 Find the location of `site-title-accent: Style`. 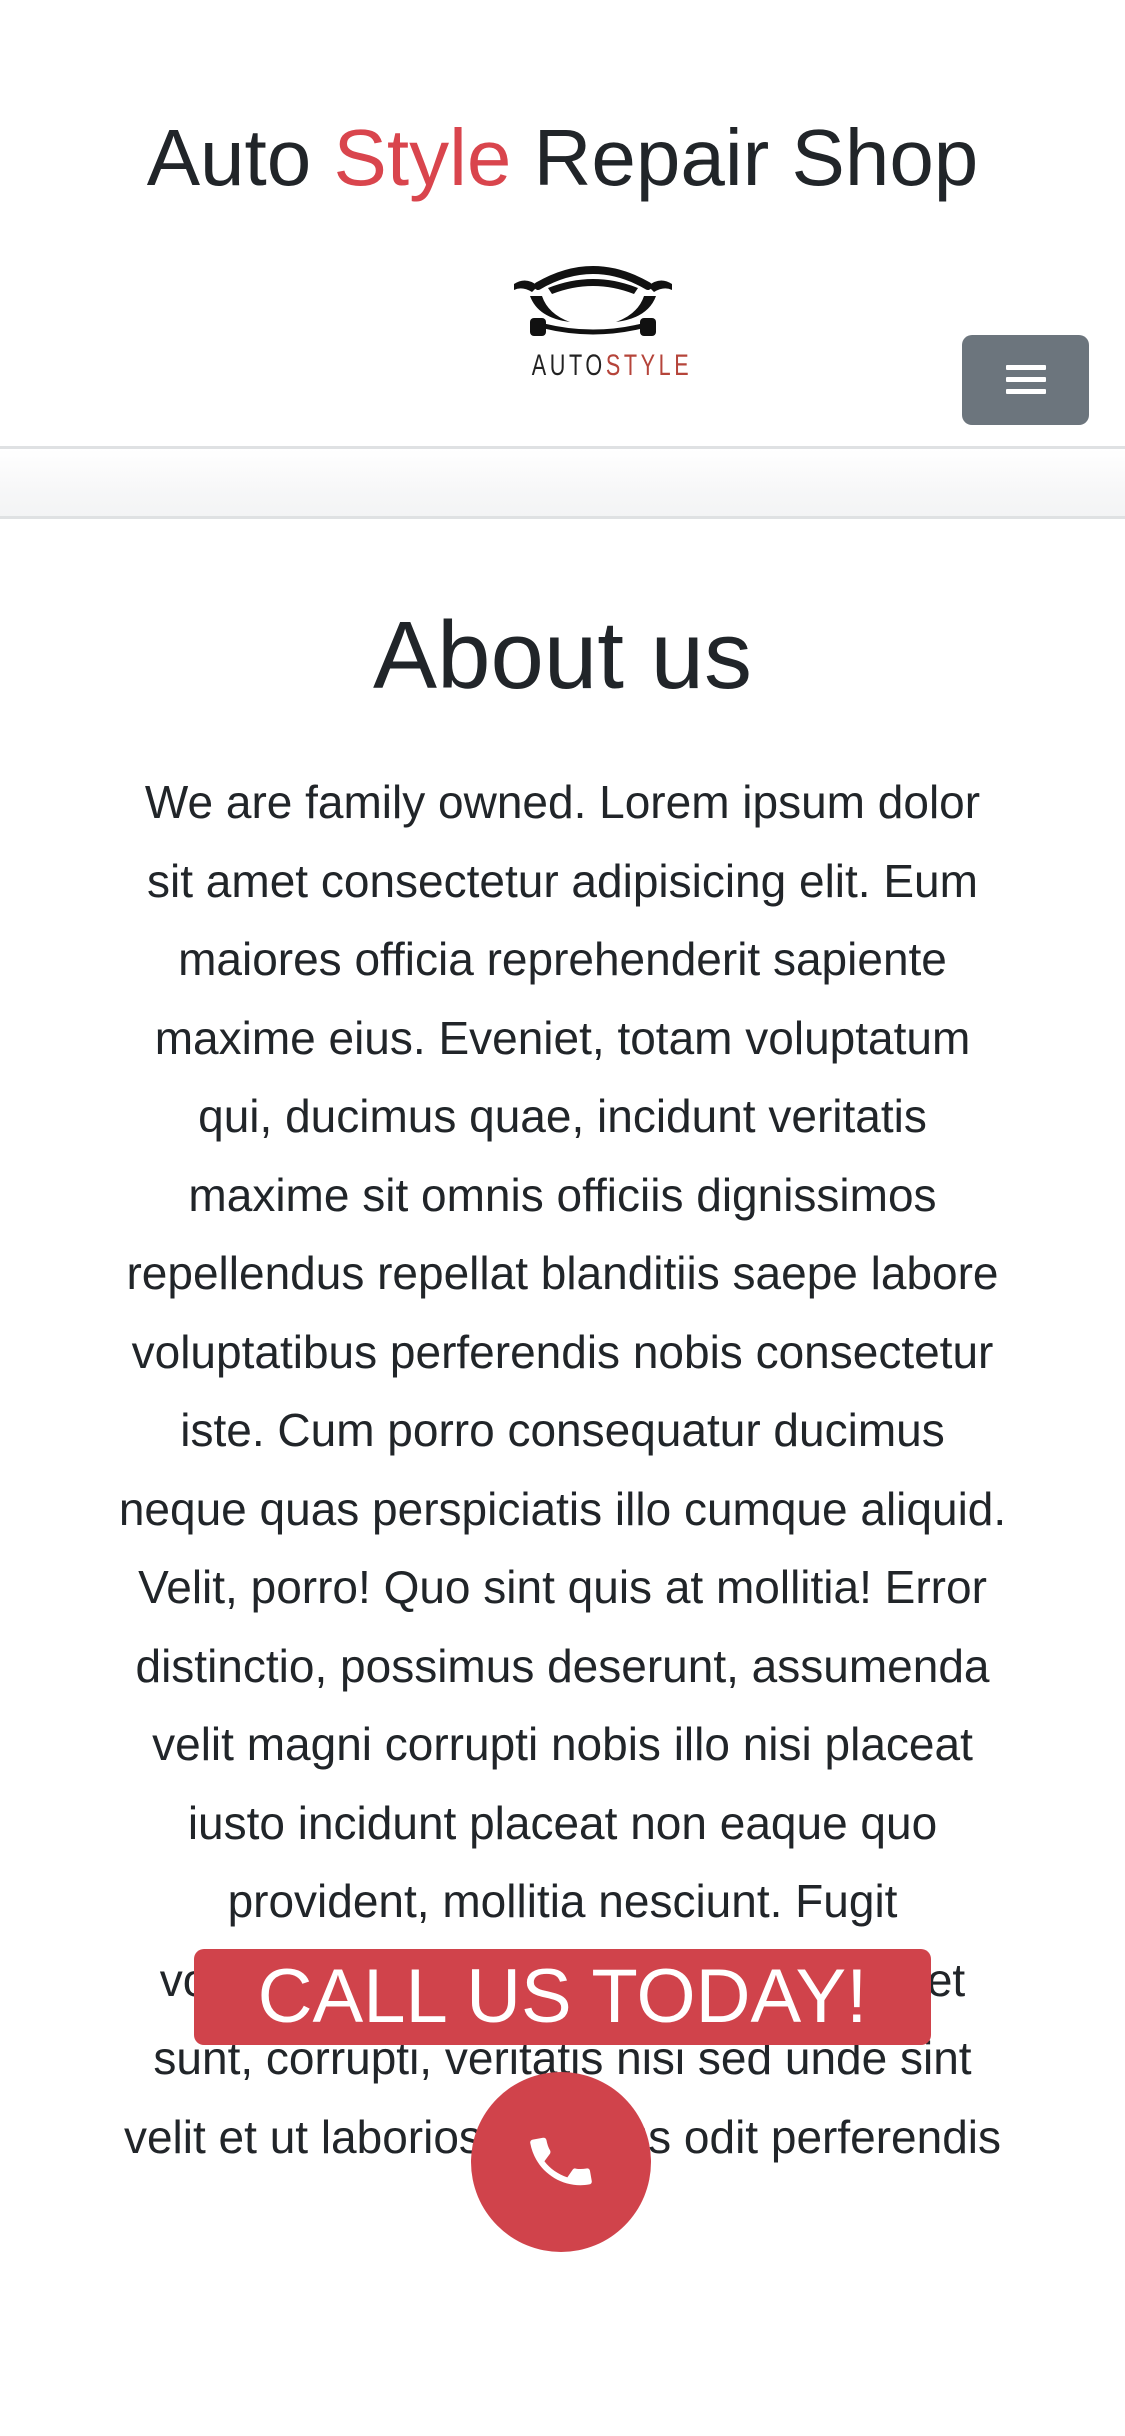

site-title-accent: Style is located at coordinates (422, 157).